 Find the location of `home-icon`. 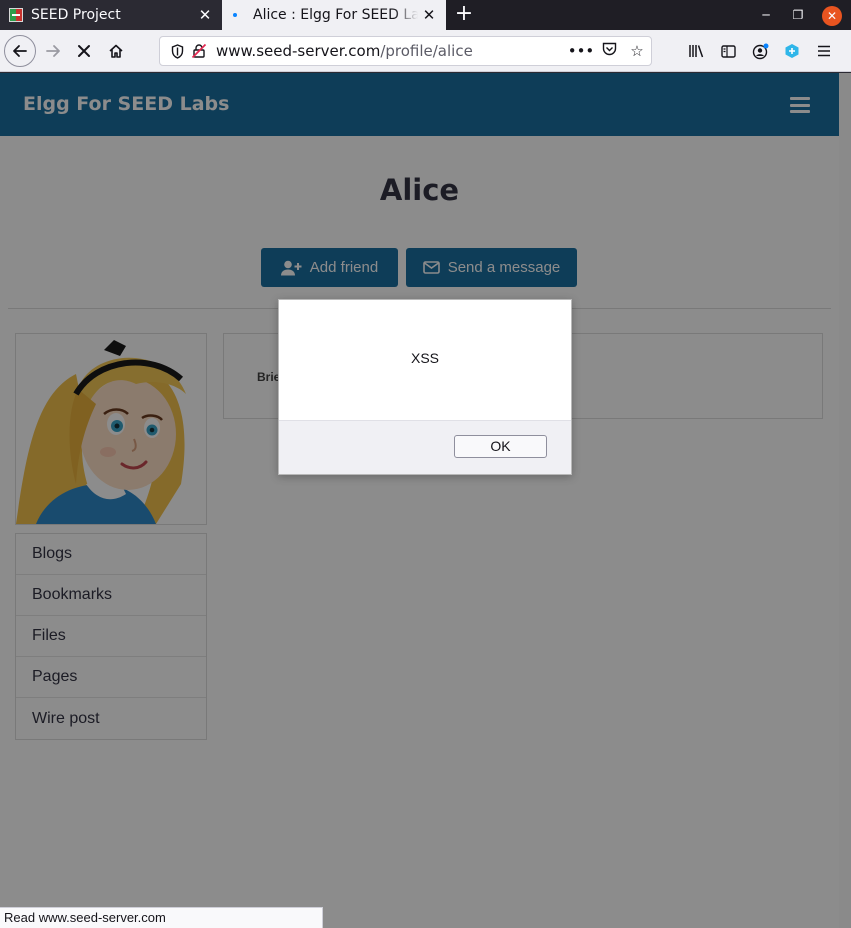

home-icon is located at coordinates (116, 51).